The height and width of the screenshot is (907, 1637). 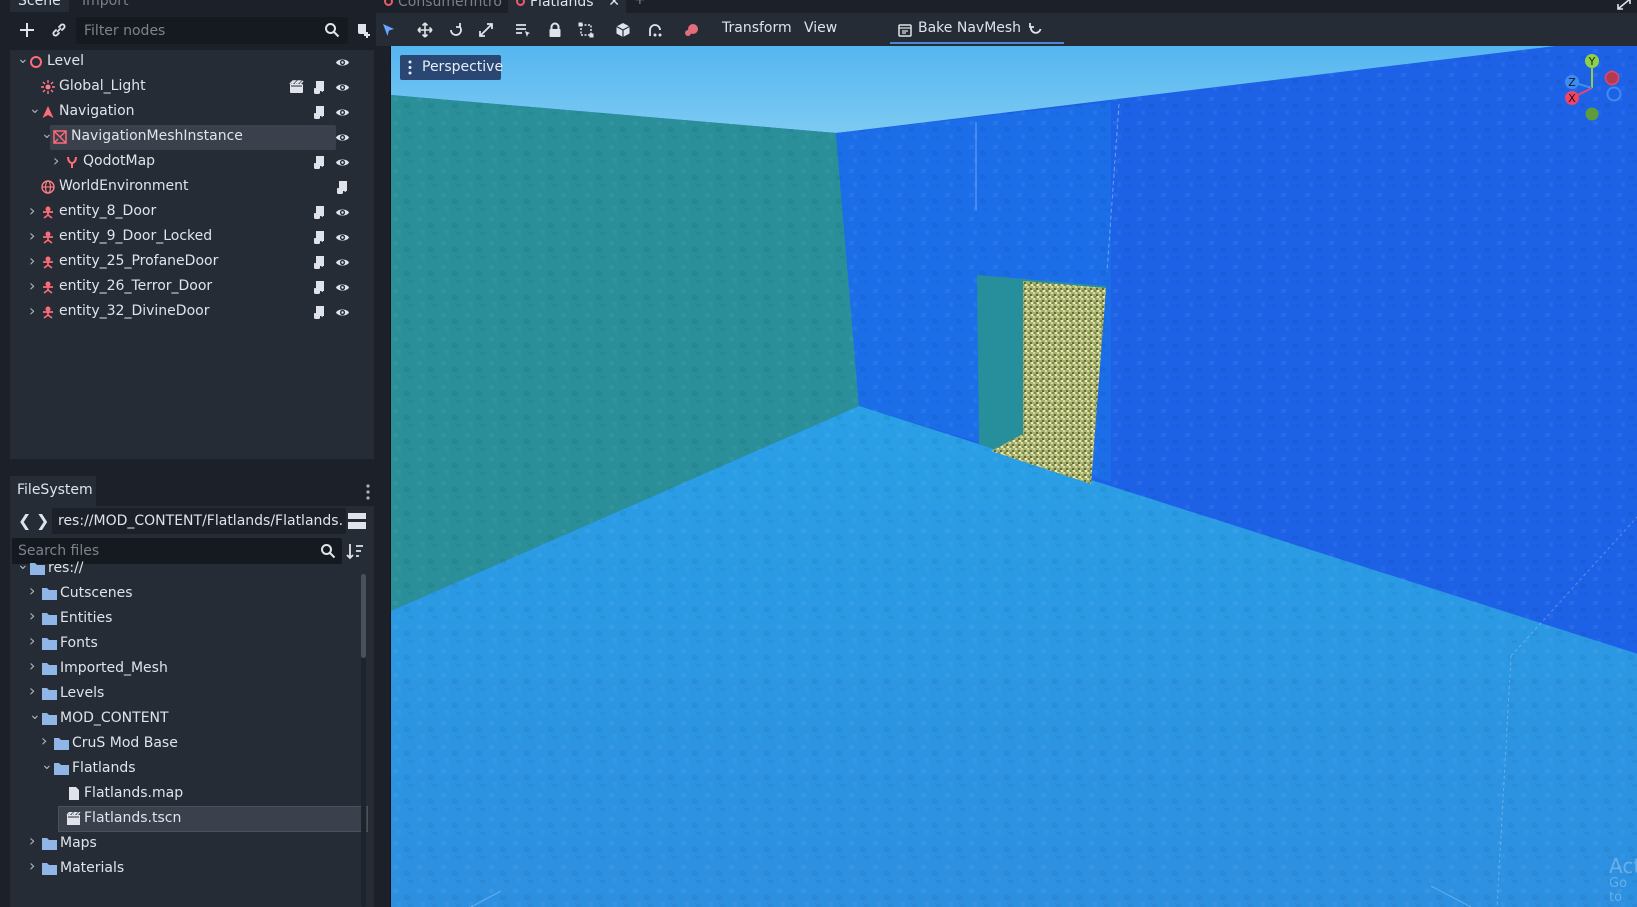 What do you see at coordinates (1624, 5) in the screenshot?
I see `maximize-icon` at bounding box center [1624, 5].